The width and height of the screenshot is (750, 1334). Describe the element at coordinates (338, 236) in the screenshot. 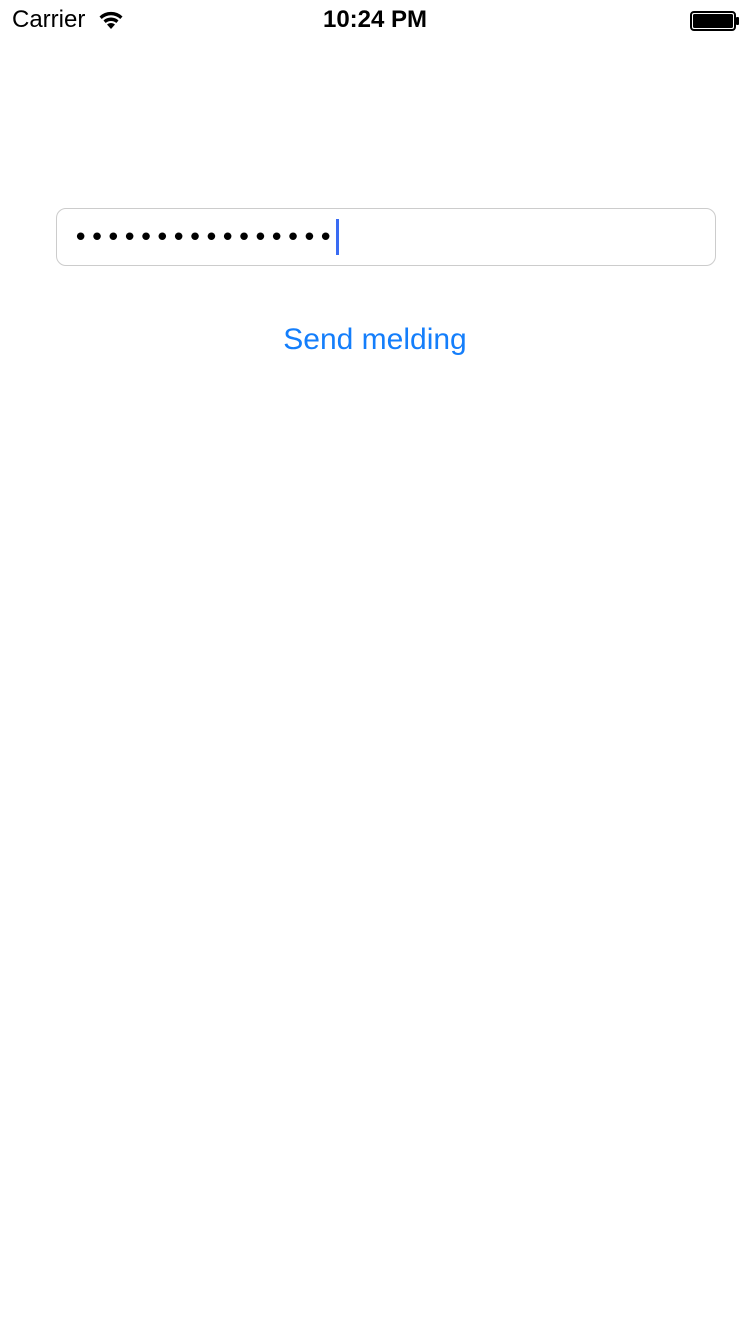

I see `text-caret` at that location.